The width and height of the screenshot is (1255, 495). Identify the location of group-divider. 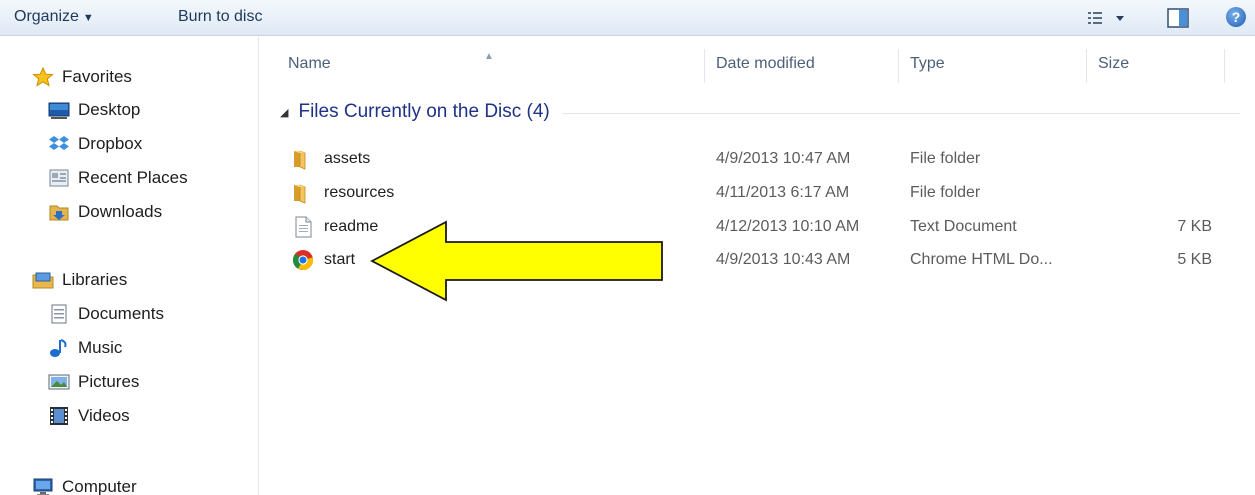
(900, 113).